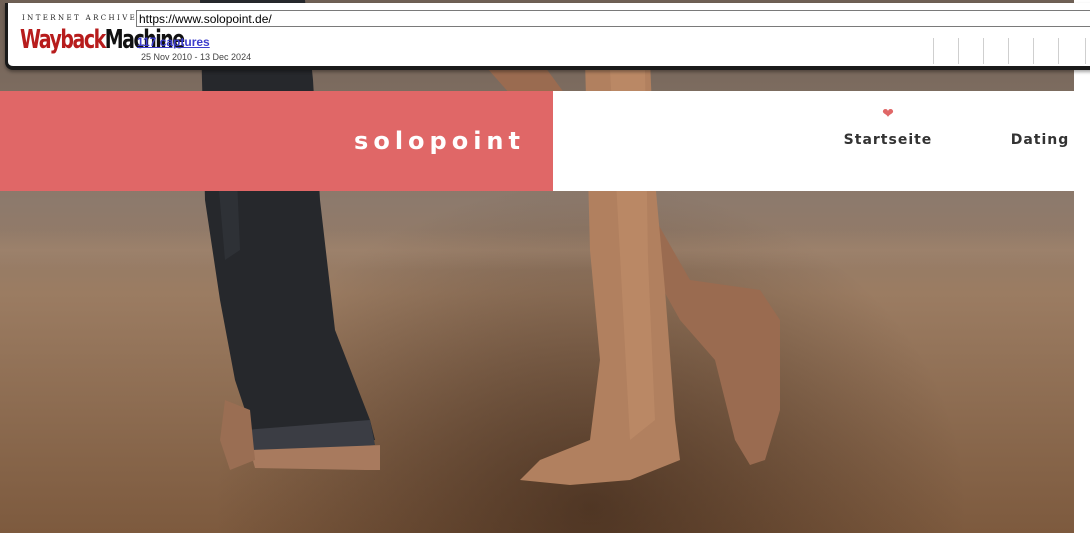  What do you see at coordinates (80, 18) in the screenshot?
I see `internet-archive-label: INTERNET ARCHIVE` at bounding box center [80, 18].